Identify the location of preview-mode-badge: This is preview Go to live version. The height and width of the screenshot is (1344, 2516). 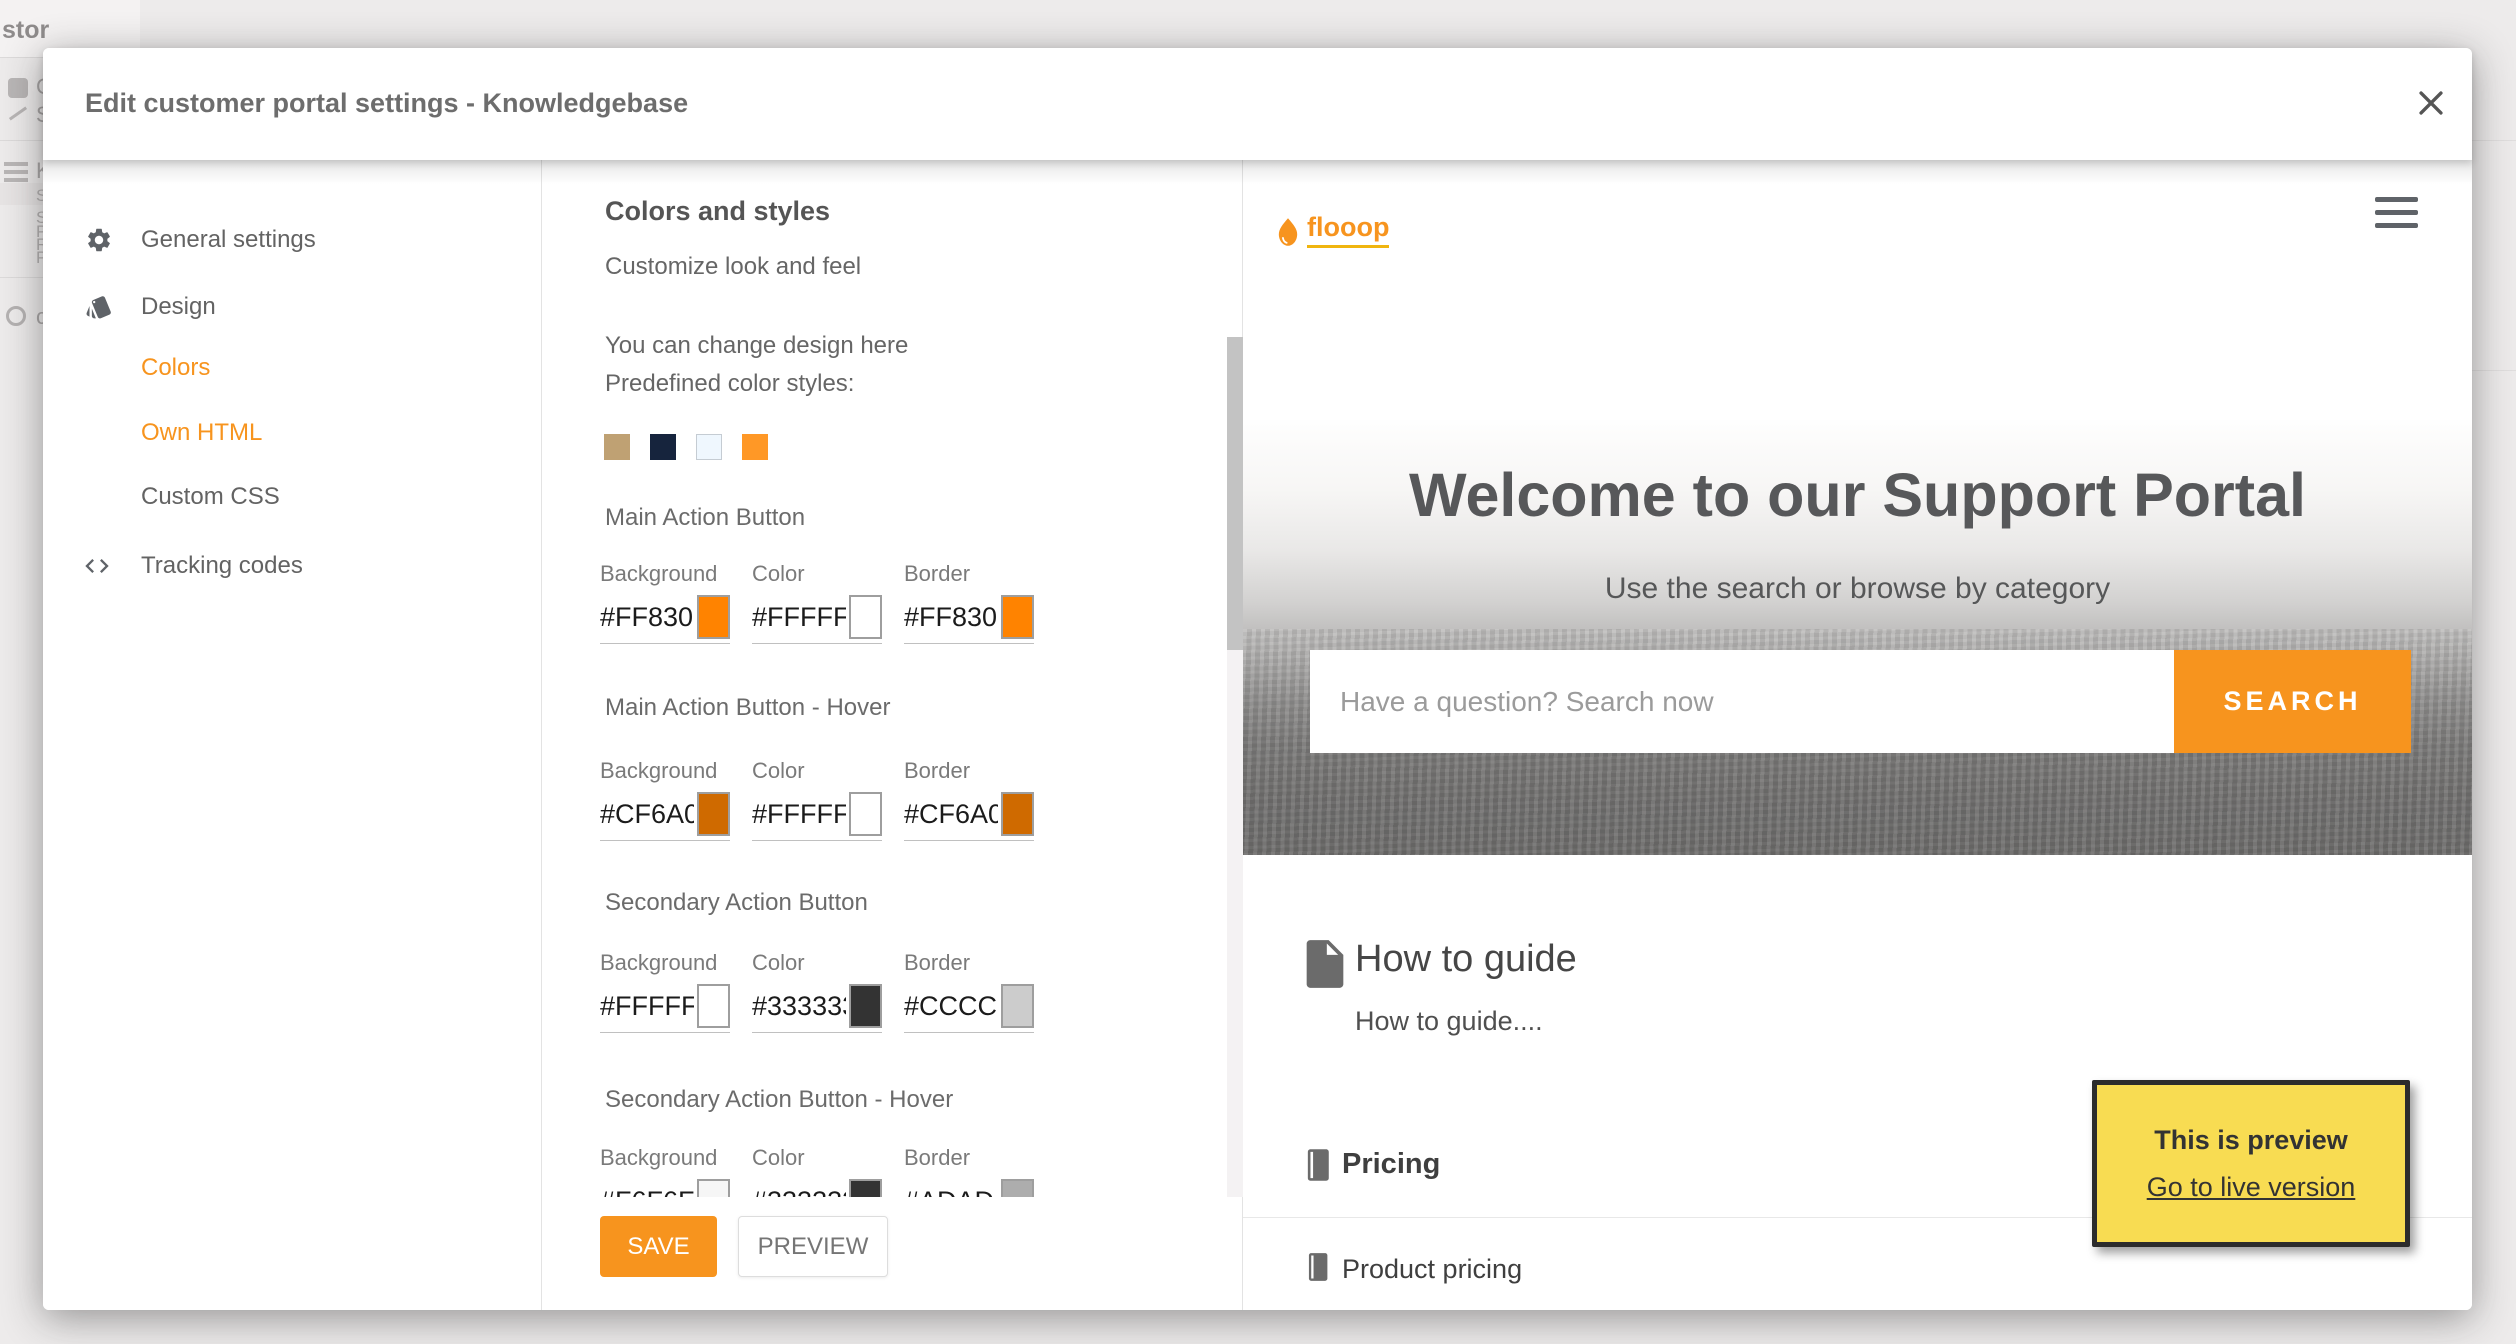
(2251, 1163).